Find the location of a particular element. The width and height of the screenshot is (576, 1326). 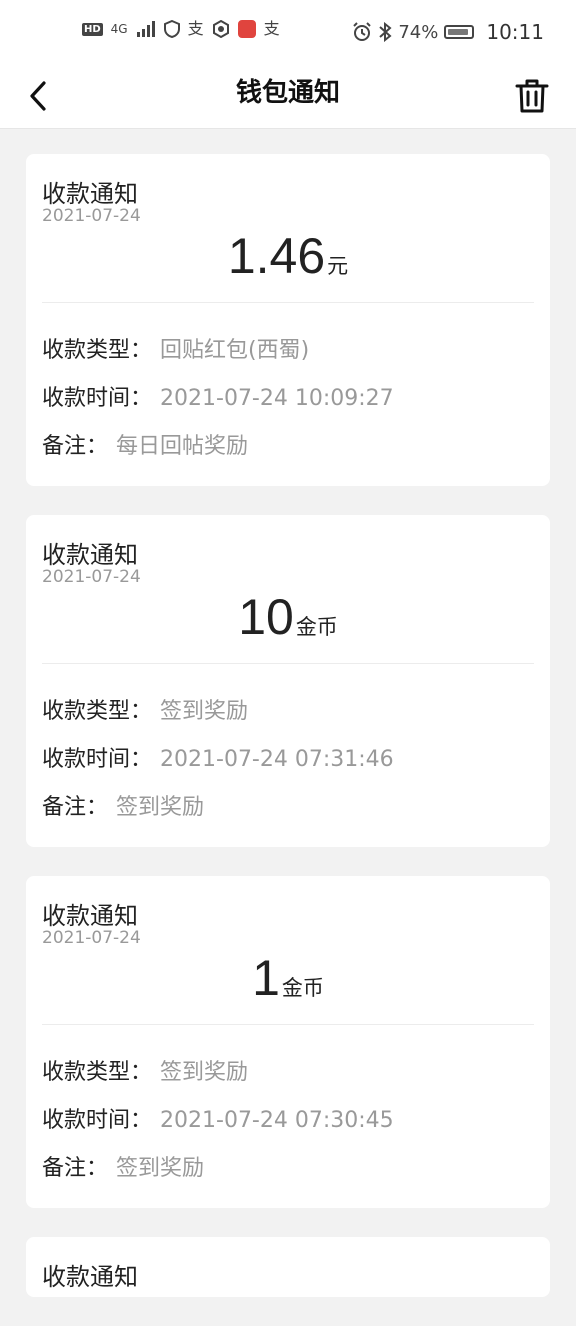

time-row: 收款时间： 2021-07-24 07:30:45 is located at coordinates (218, 1118).